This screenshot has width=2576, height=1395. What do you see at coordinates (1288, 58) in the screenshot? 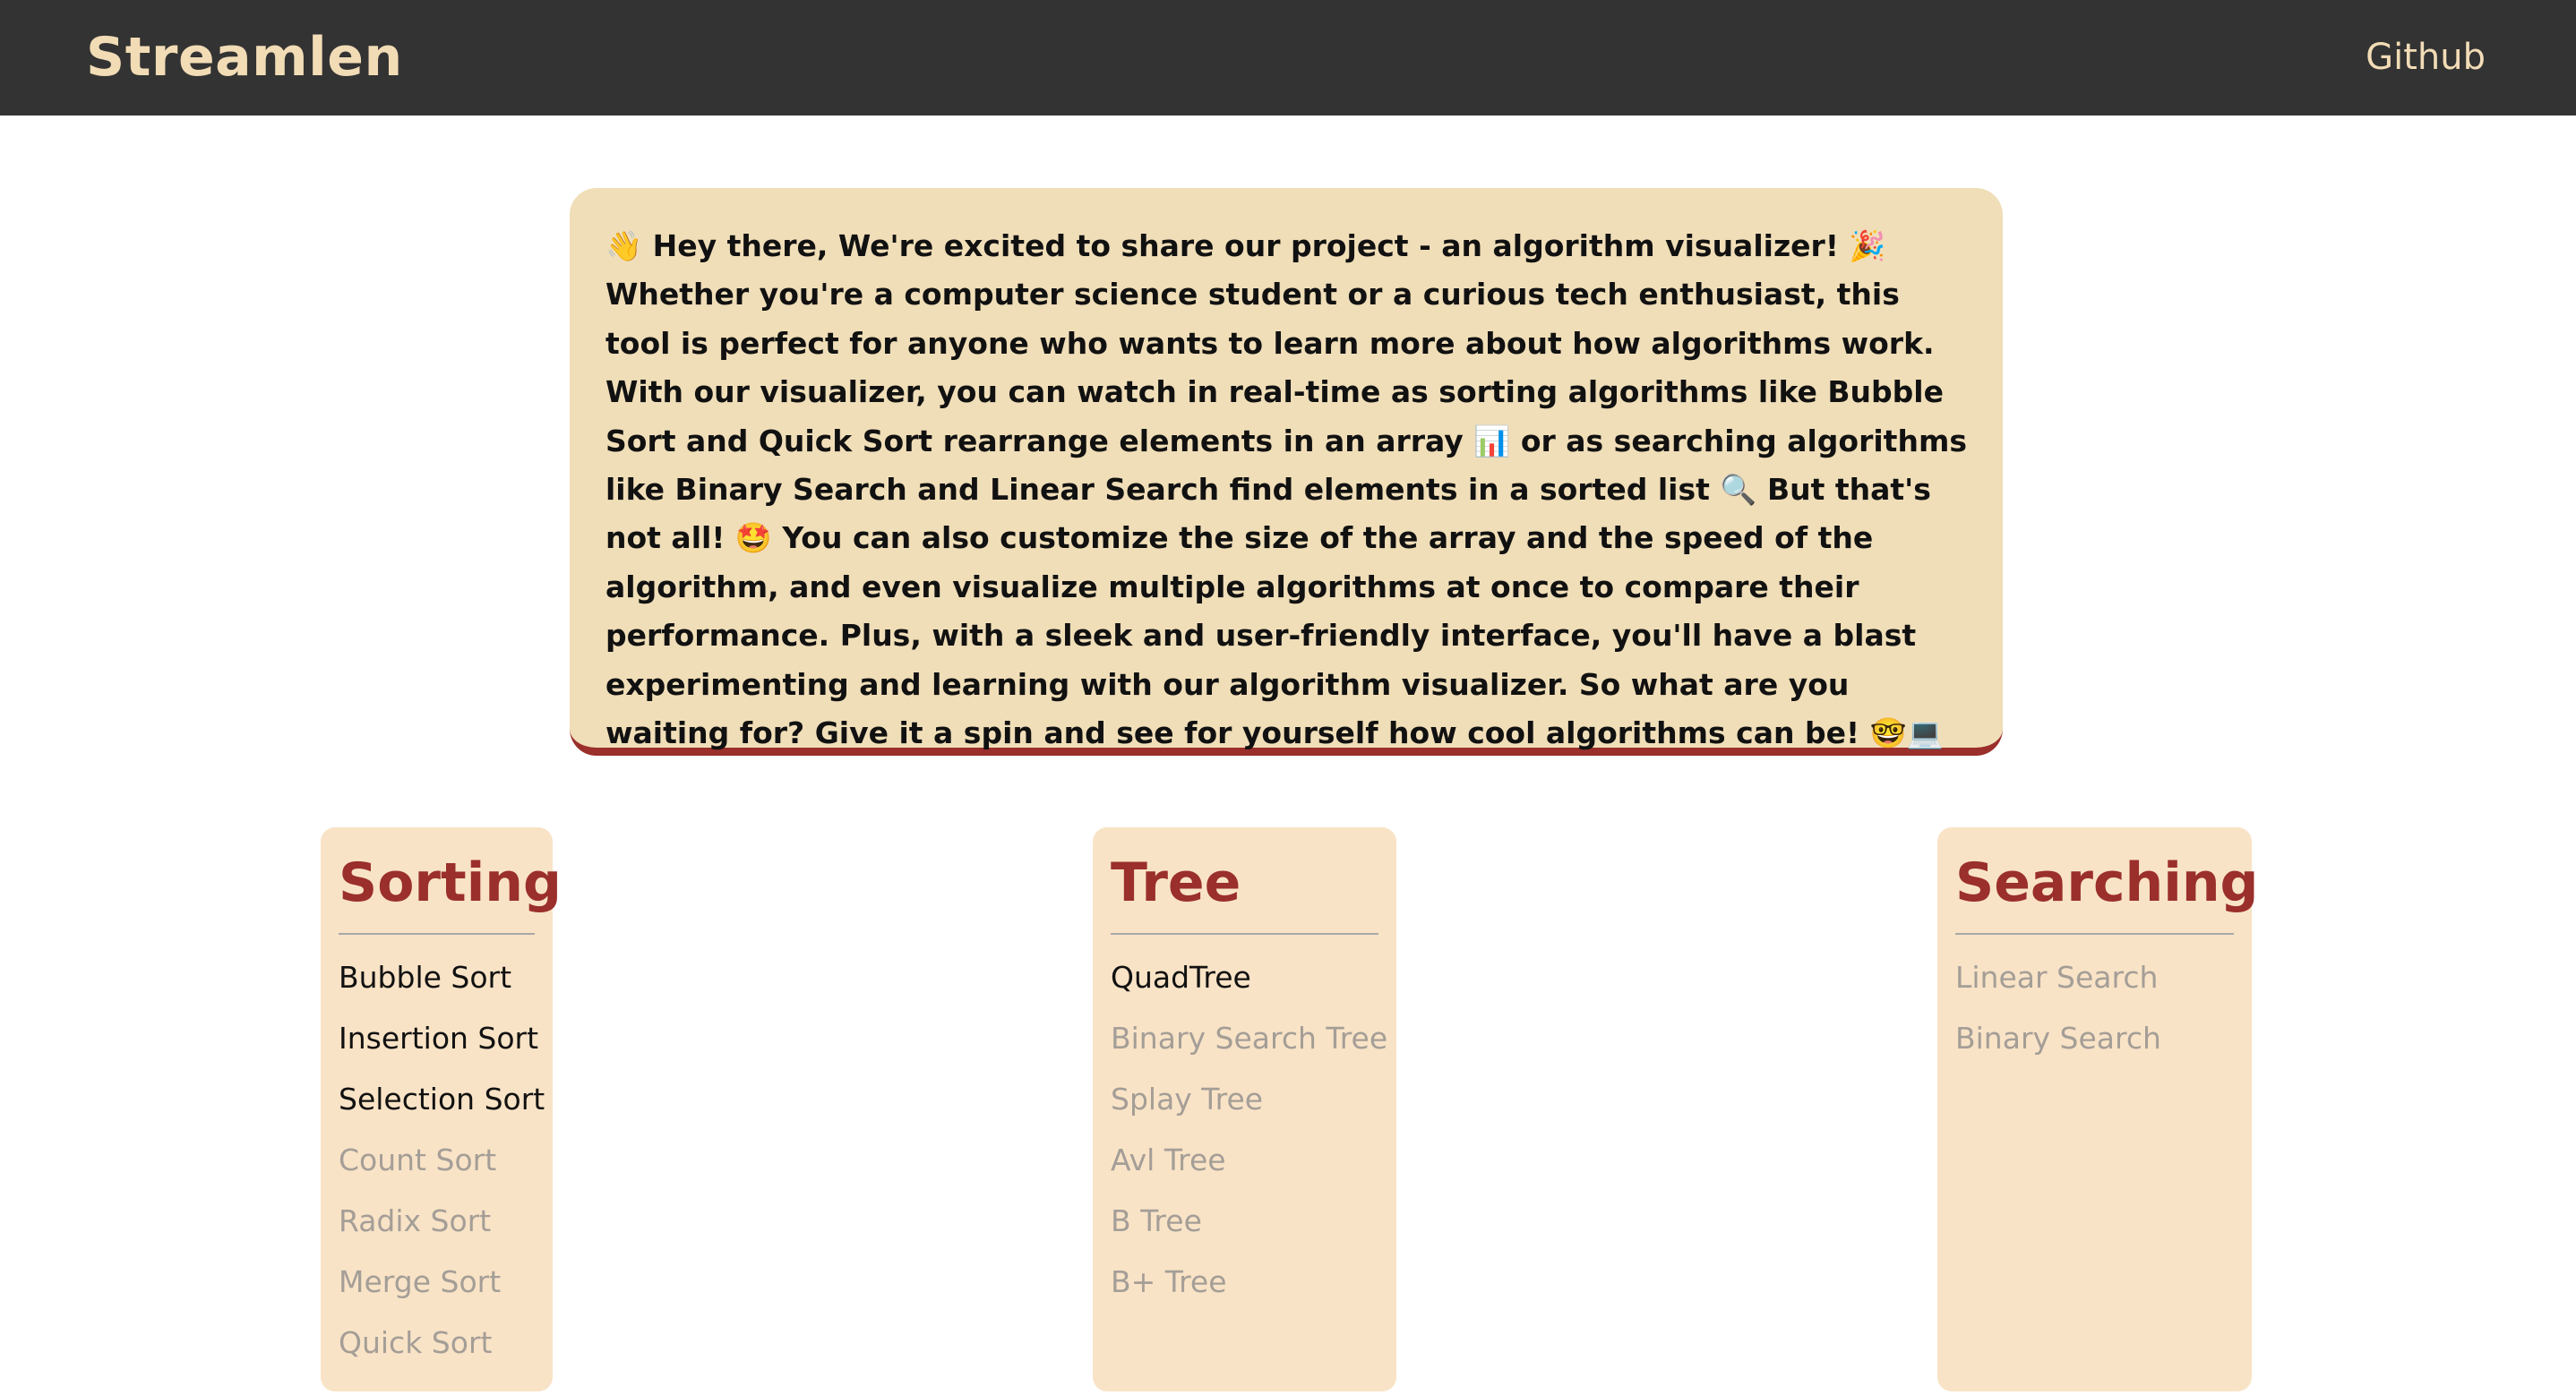
I see `navbar: Streamlen Github` at bounding box center [1288, 58].